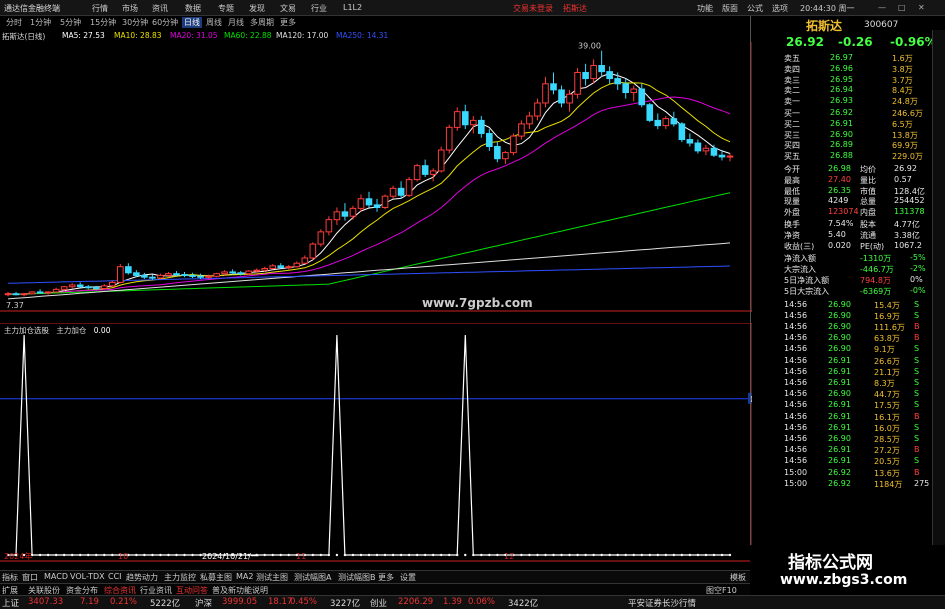 The height and width of the screenshot is (609, 945). I want to click on tab-more: 更多, so click(386, 577).